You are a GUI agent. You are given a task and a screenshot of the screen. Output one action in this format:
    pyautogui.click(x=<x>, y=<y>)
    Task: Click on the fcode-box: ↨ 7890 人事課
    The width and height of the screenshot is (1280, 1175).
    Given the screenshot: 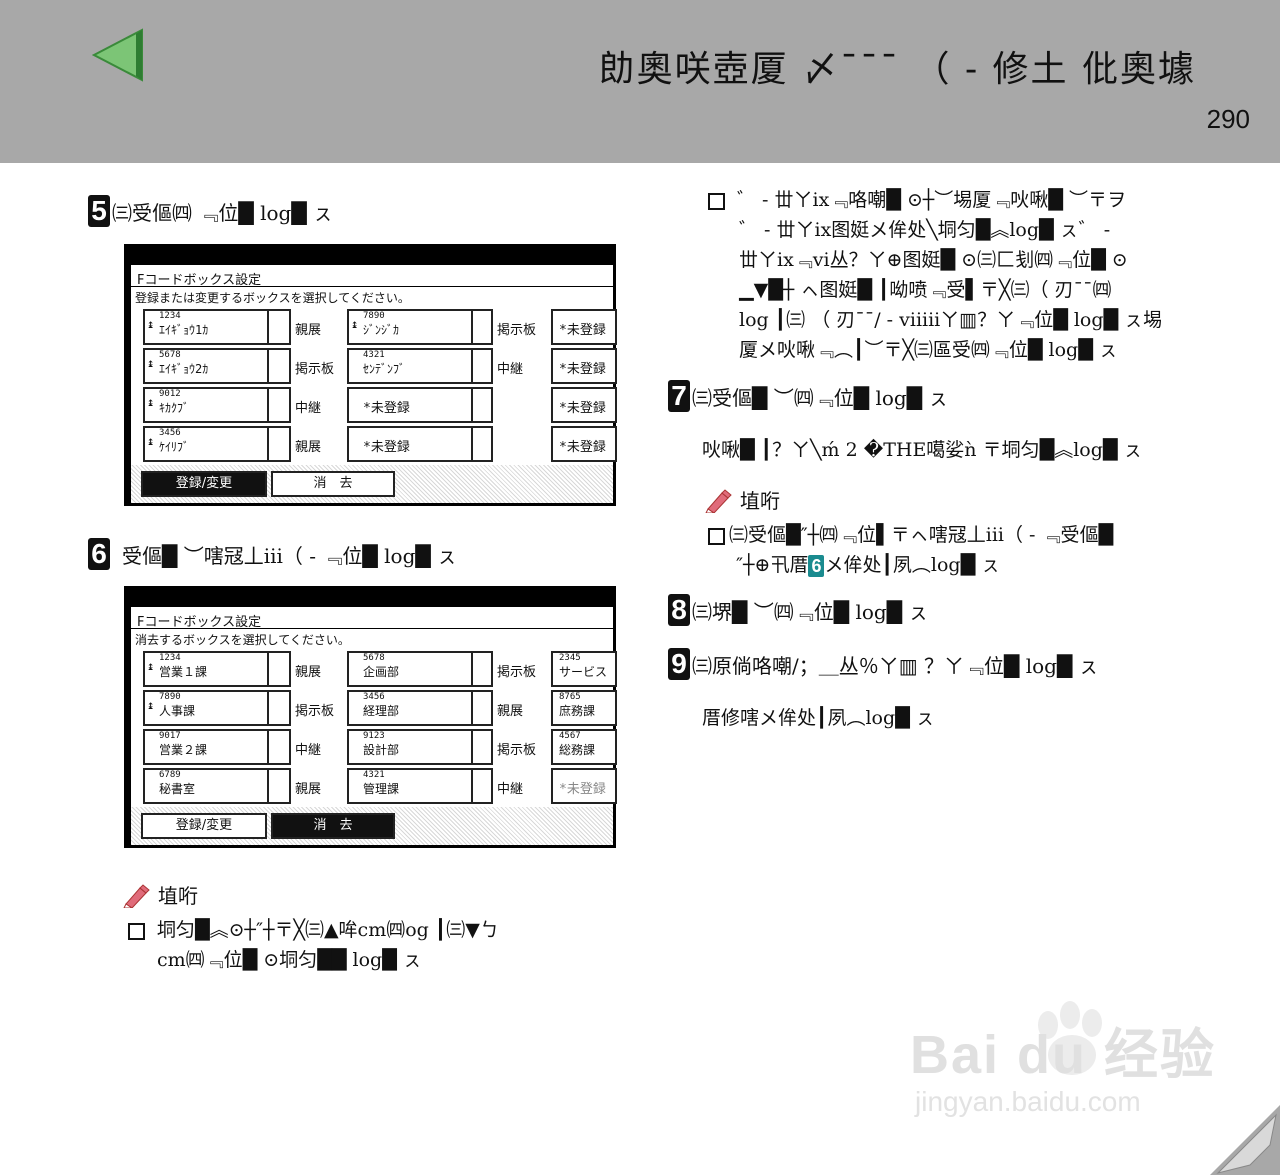 What is the action you would take?
    pyautogui.click(x=217, y=708)
    